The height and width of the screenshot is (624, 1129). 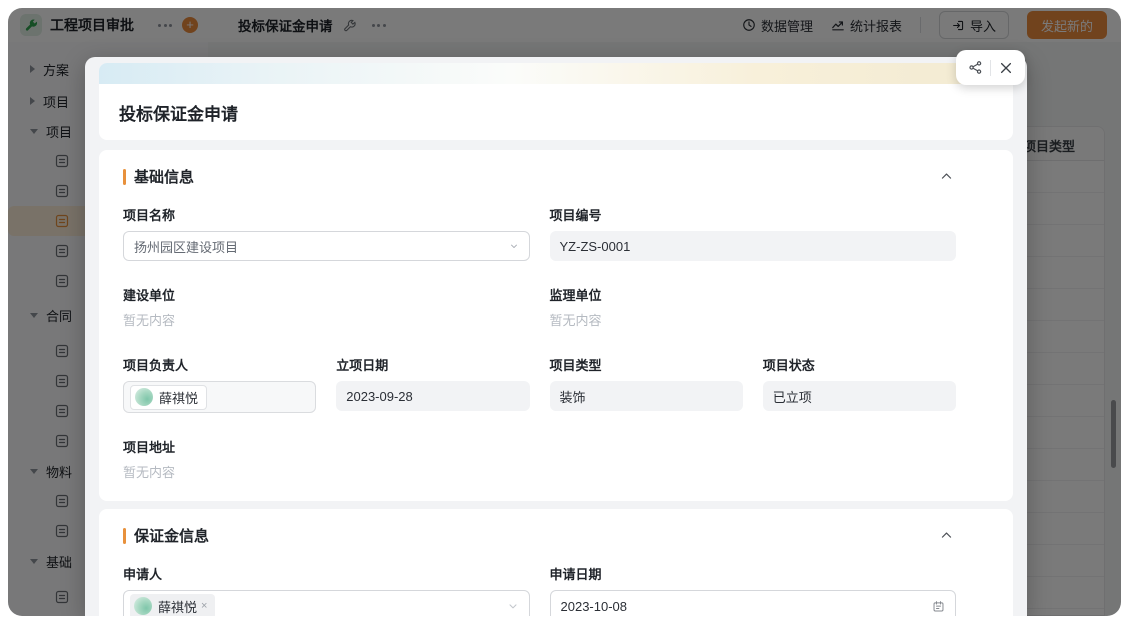 What do you see at coordinates (859, 396) in the screenshot?
I see `project-status-value: 已立项` at bounding box center [859, 396].